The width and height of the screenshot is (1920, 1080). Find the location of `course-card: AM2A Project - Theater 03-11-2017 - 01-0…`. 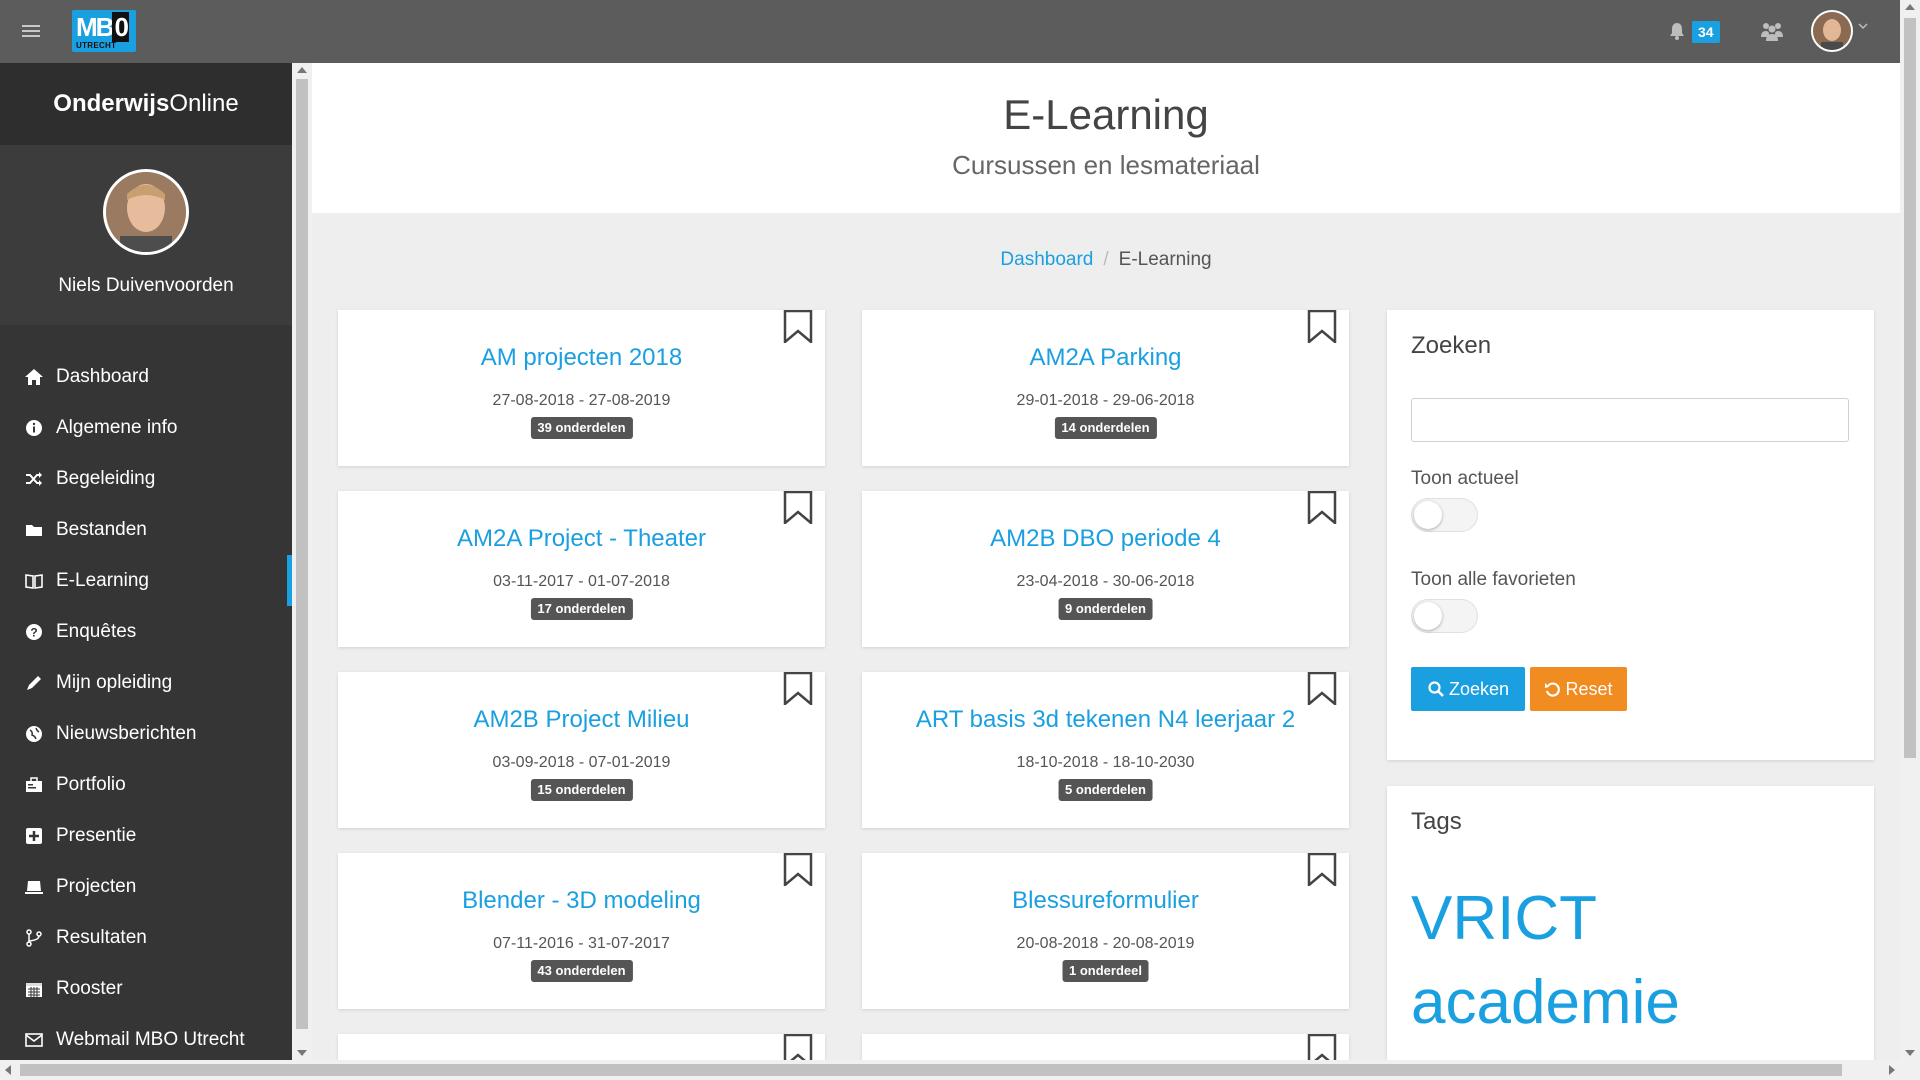

course-card: AM2A Project - Theater 03-11-2017 - 01-0… is located at coordinates (581, 569).